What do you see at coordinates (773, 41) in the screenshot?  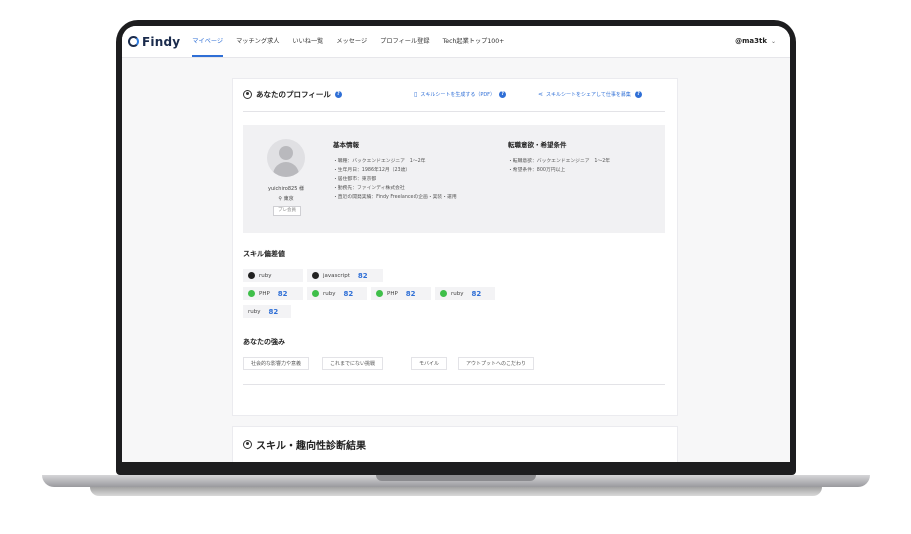 I see `chevron-down-icon: ⌄` at bounding box center [773, 41].